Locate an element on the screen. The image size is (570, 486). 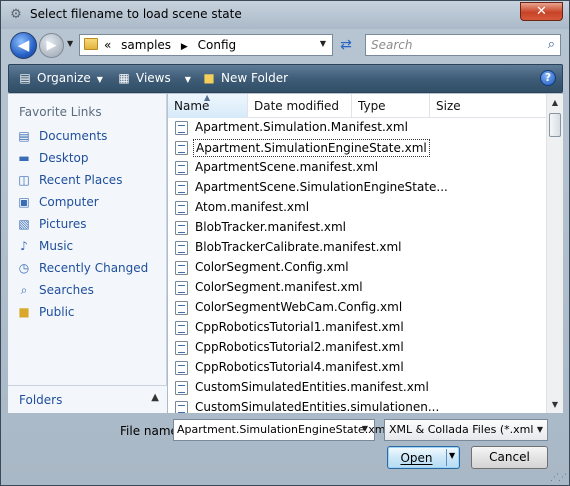
breadcrumb-samples: samples is located at coordinates (146, 45).